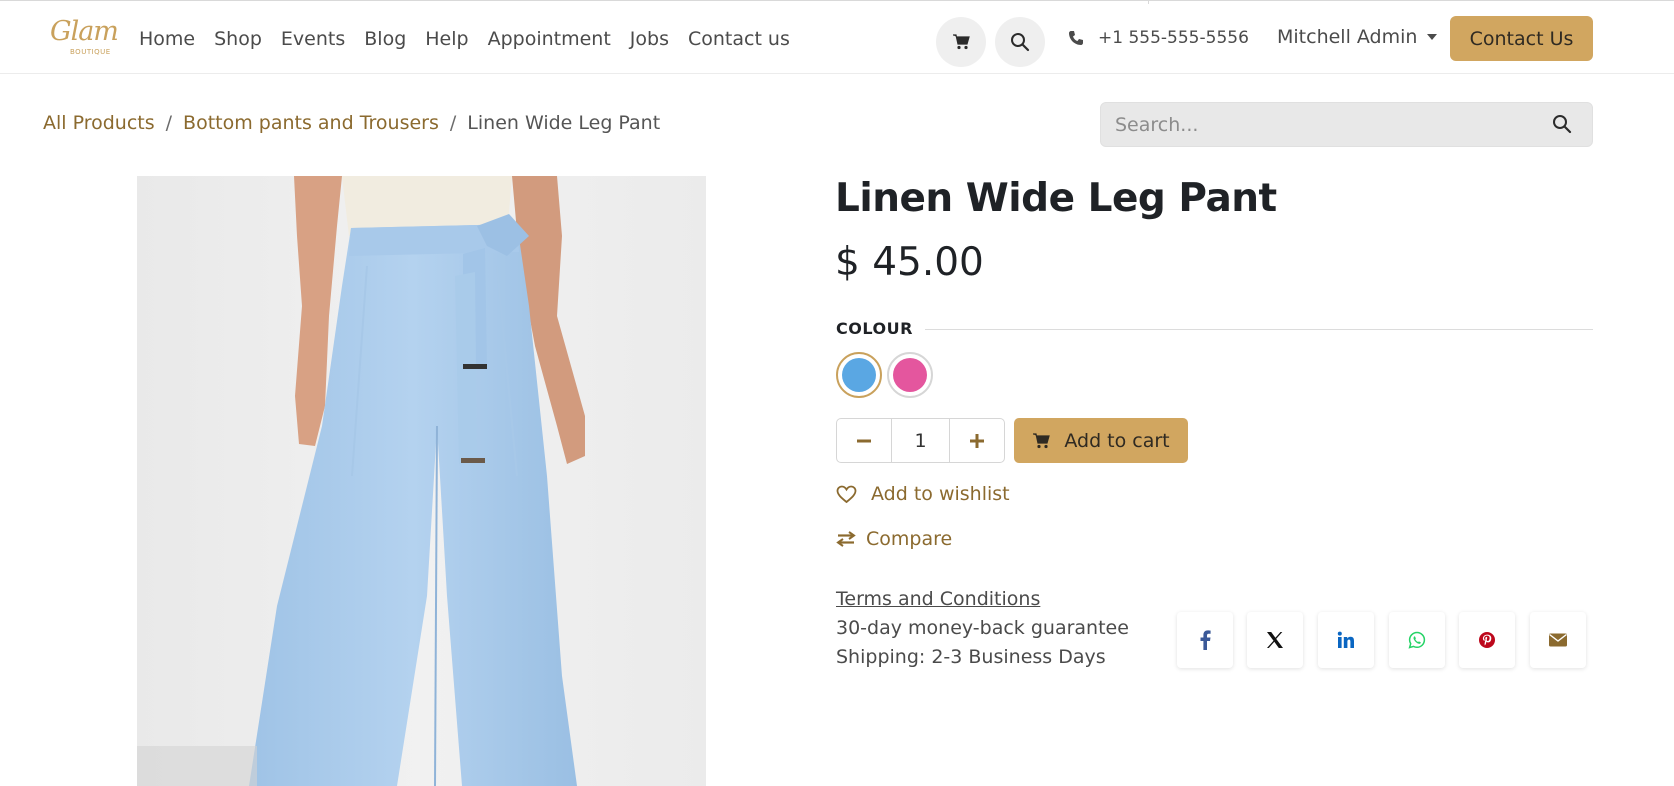 This screenshot has width=1674, height=786. I want to click on nav-jobs: Jobs, so click(649, 39).